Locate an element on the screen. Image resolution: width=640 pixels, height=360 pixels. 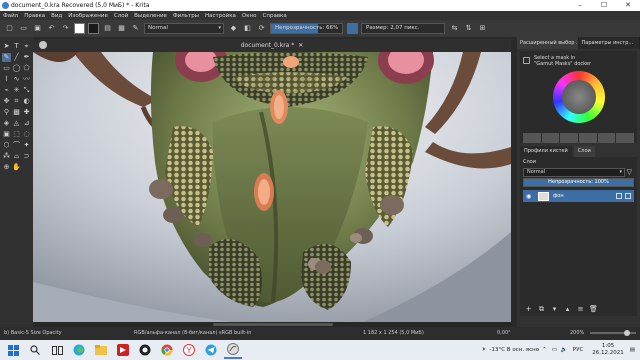
task-view-icon is located at coordinates (57, 350).